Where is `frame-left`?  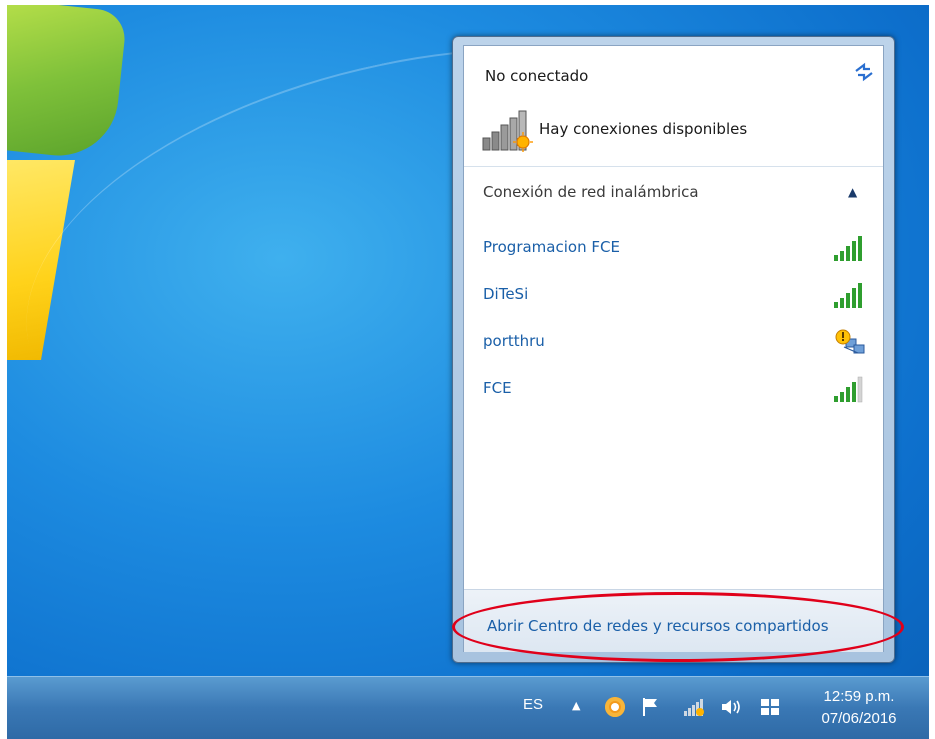
frame-left is located at coordinates (3, 369).